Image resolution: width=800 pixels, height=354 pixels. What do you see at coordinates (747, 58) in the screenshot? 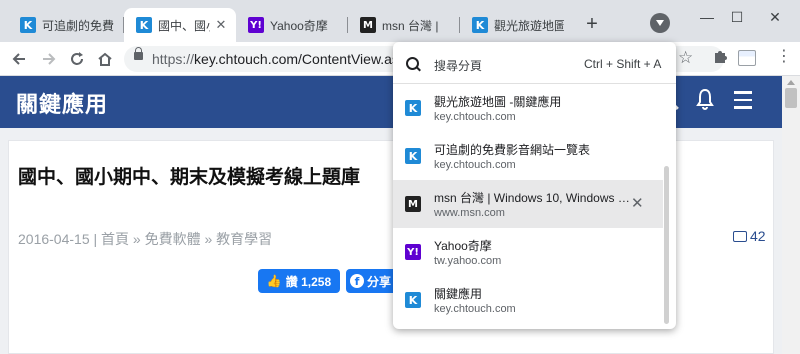
I see `extension-tab-icon` at bounding box center [747, 58].